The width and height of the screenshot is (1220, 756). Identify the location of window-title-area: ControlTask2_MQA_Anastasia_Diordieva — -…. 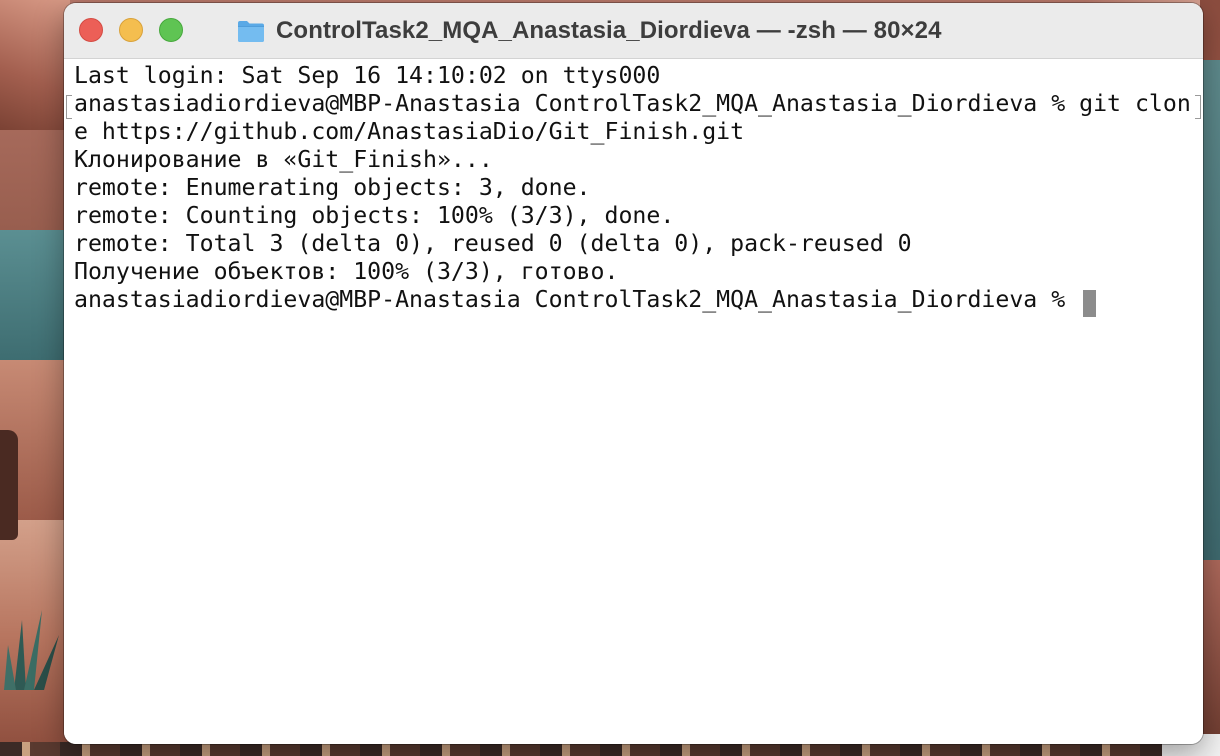
(589, 31).